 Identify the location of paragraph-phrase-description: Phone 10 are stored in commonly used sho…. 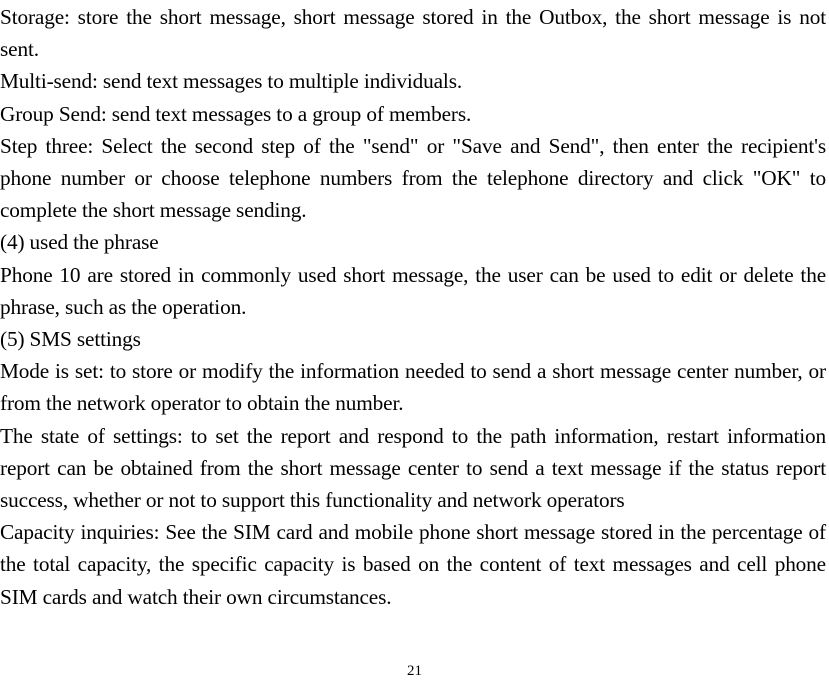
(413, 290).